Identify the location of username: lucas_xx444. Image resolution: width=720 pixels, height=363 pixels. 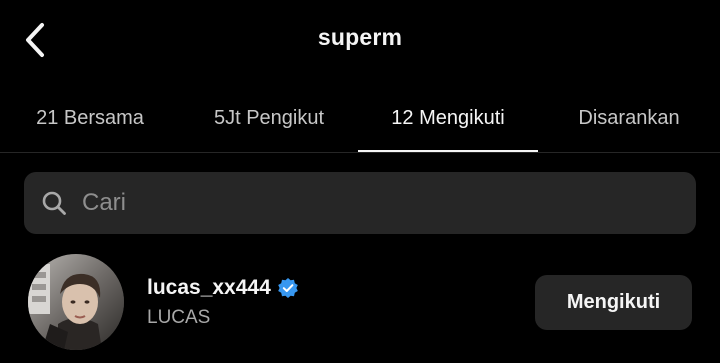
(209, 288).